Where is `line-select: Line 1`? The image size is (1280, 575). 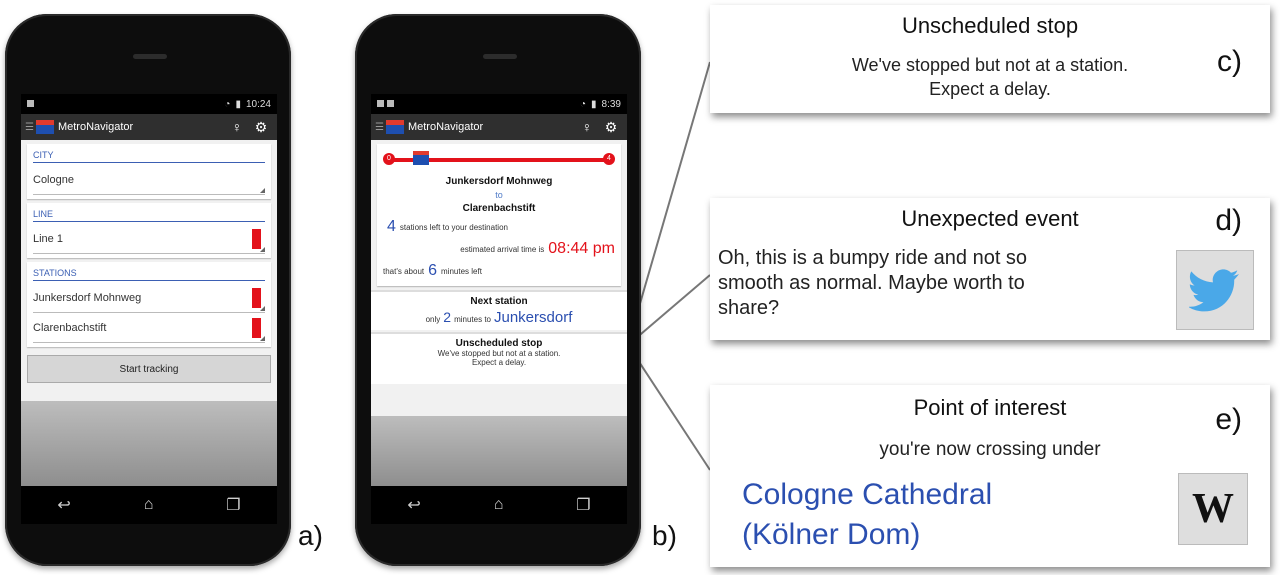
line-select: Line 1 is located at coordinates (149, 239).